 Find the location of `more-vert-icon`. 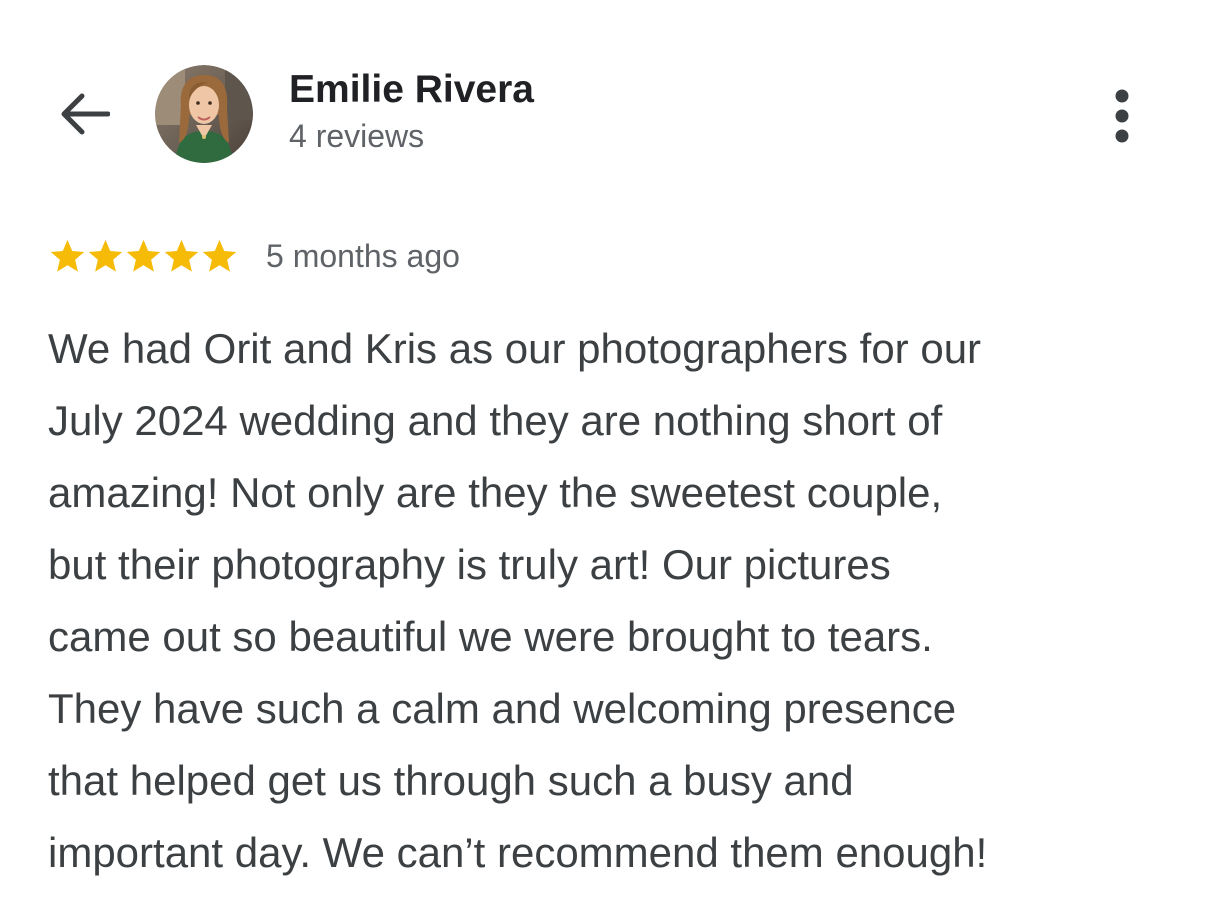

more-vert-icon is located at coordinates (1122, 116).